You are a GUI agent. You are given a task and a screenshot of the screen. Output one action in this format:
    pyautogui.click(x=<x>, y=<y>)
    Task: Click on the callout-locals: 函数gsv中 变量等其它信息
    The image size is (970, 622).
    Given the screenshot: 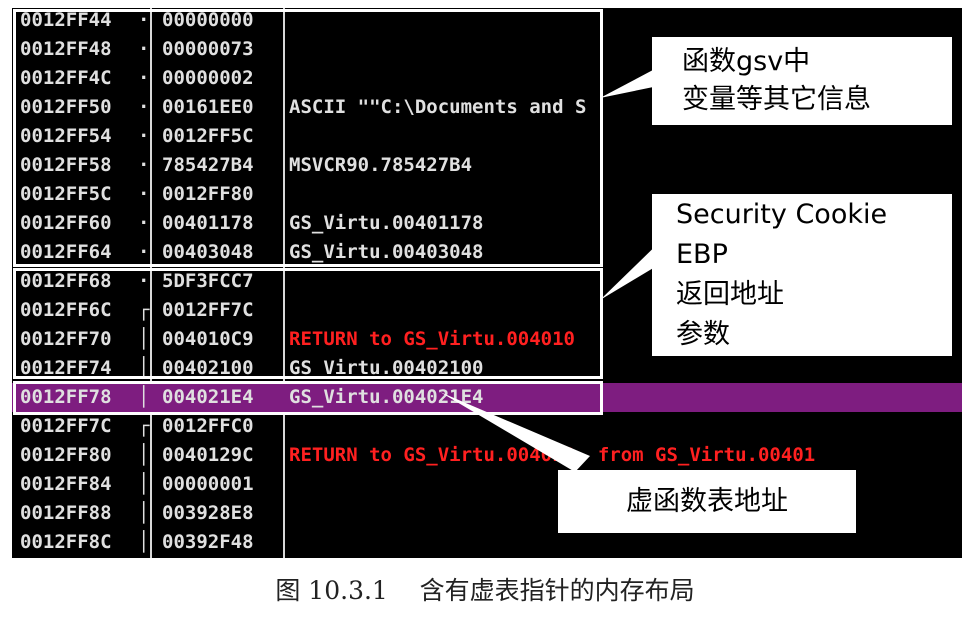 What is the action you would take?
    pyautogui.click(x=802, y=81)
    